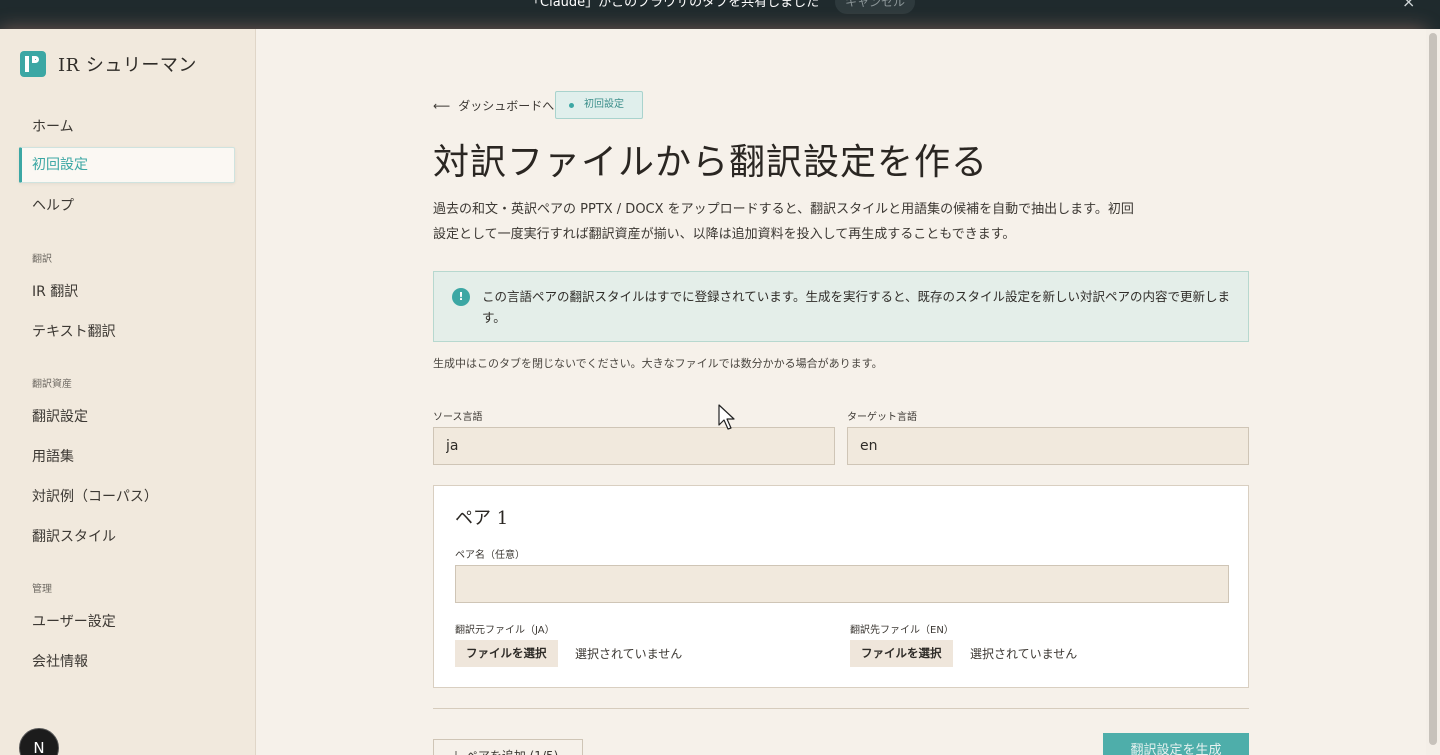 This screenshot has height=755, width=1440. What do you see at coordinates (52, 384) in the screenshot?
I see `sidebar-section-assets: 翻訳資産` at bounding box center [52, 384].